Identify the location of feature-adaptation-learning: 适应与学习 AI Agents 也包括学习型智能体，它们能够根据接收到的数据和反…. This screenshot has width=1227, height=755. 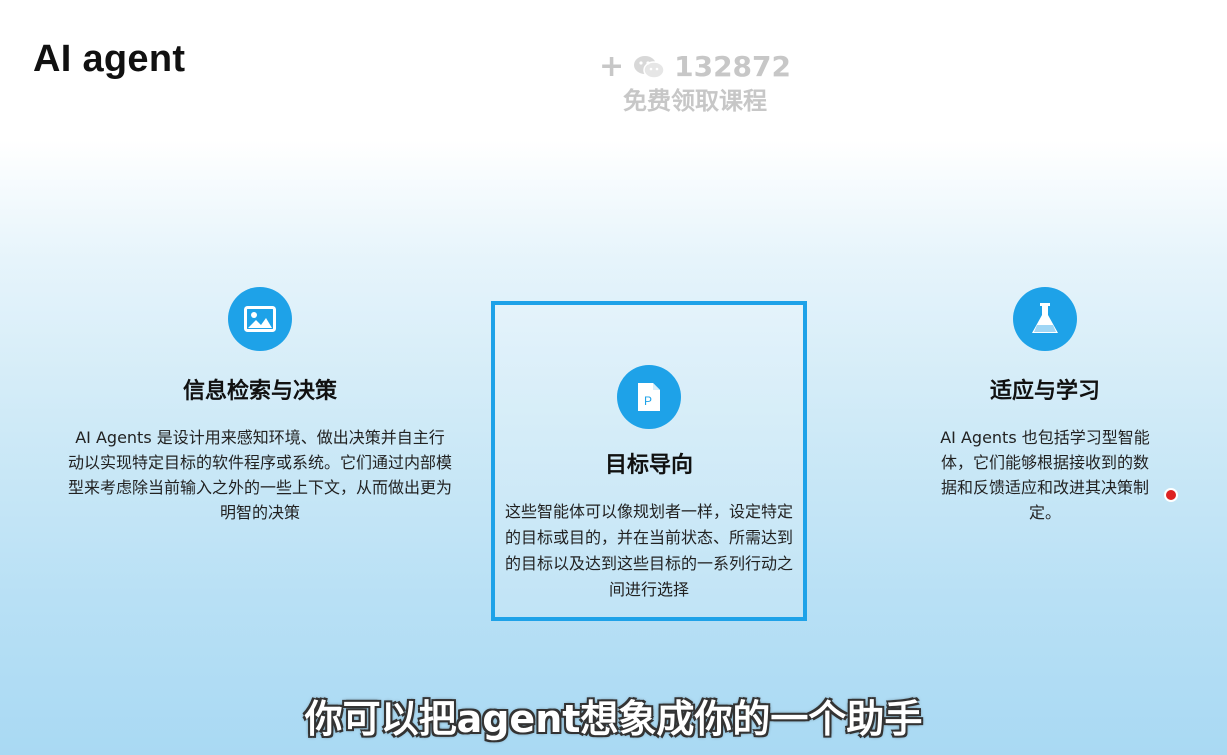
(1045, 406).